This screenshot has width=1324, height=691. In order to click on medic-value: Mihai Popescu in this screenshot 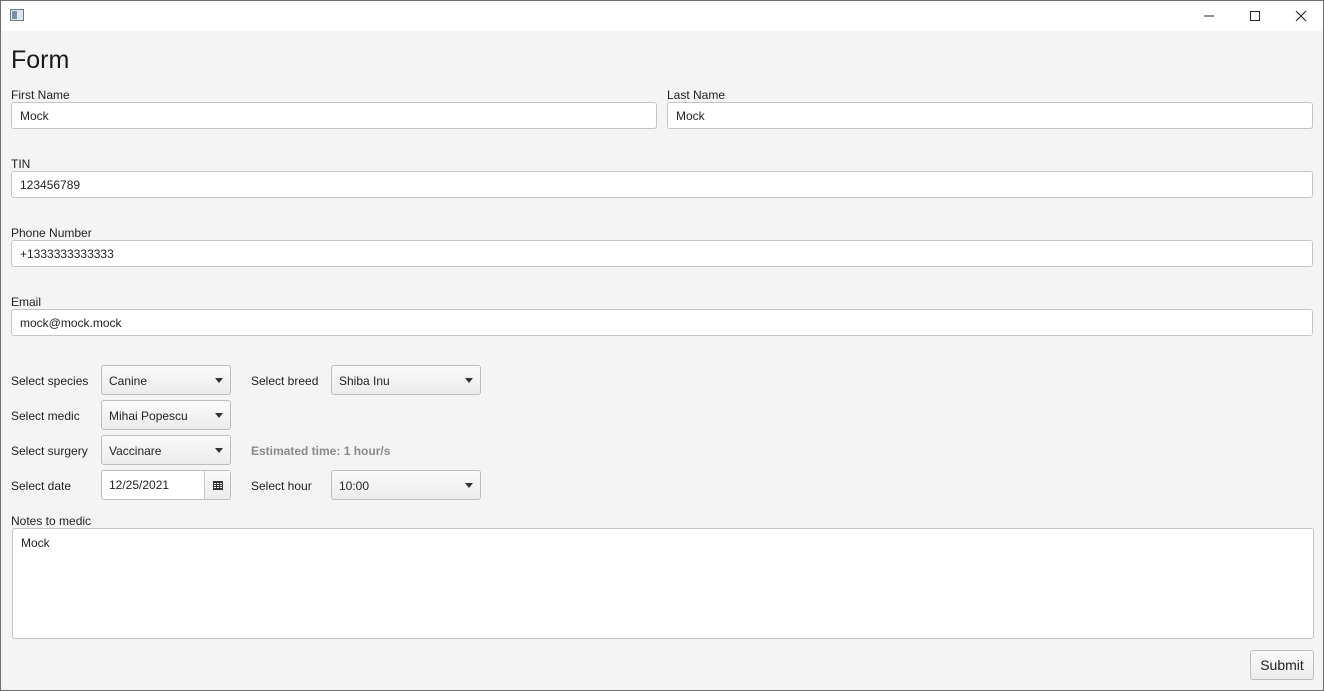, I will do `click(148, 416)`.